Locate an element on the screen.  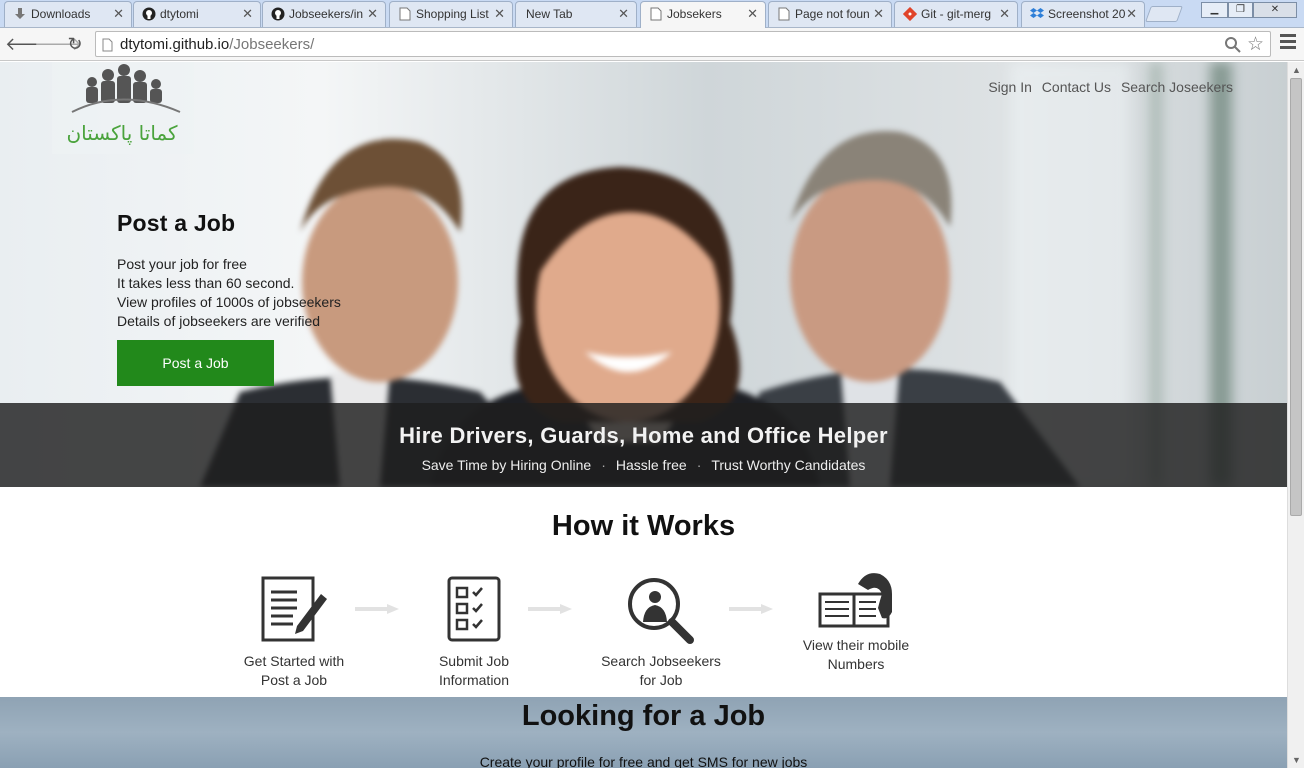
step-search-jobseekers: Search Jobseekers for Job is located at coordinates (661, 632).